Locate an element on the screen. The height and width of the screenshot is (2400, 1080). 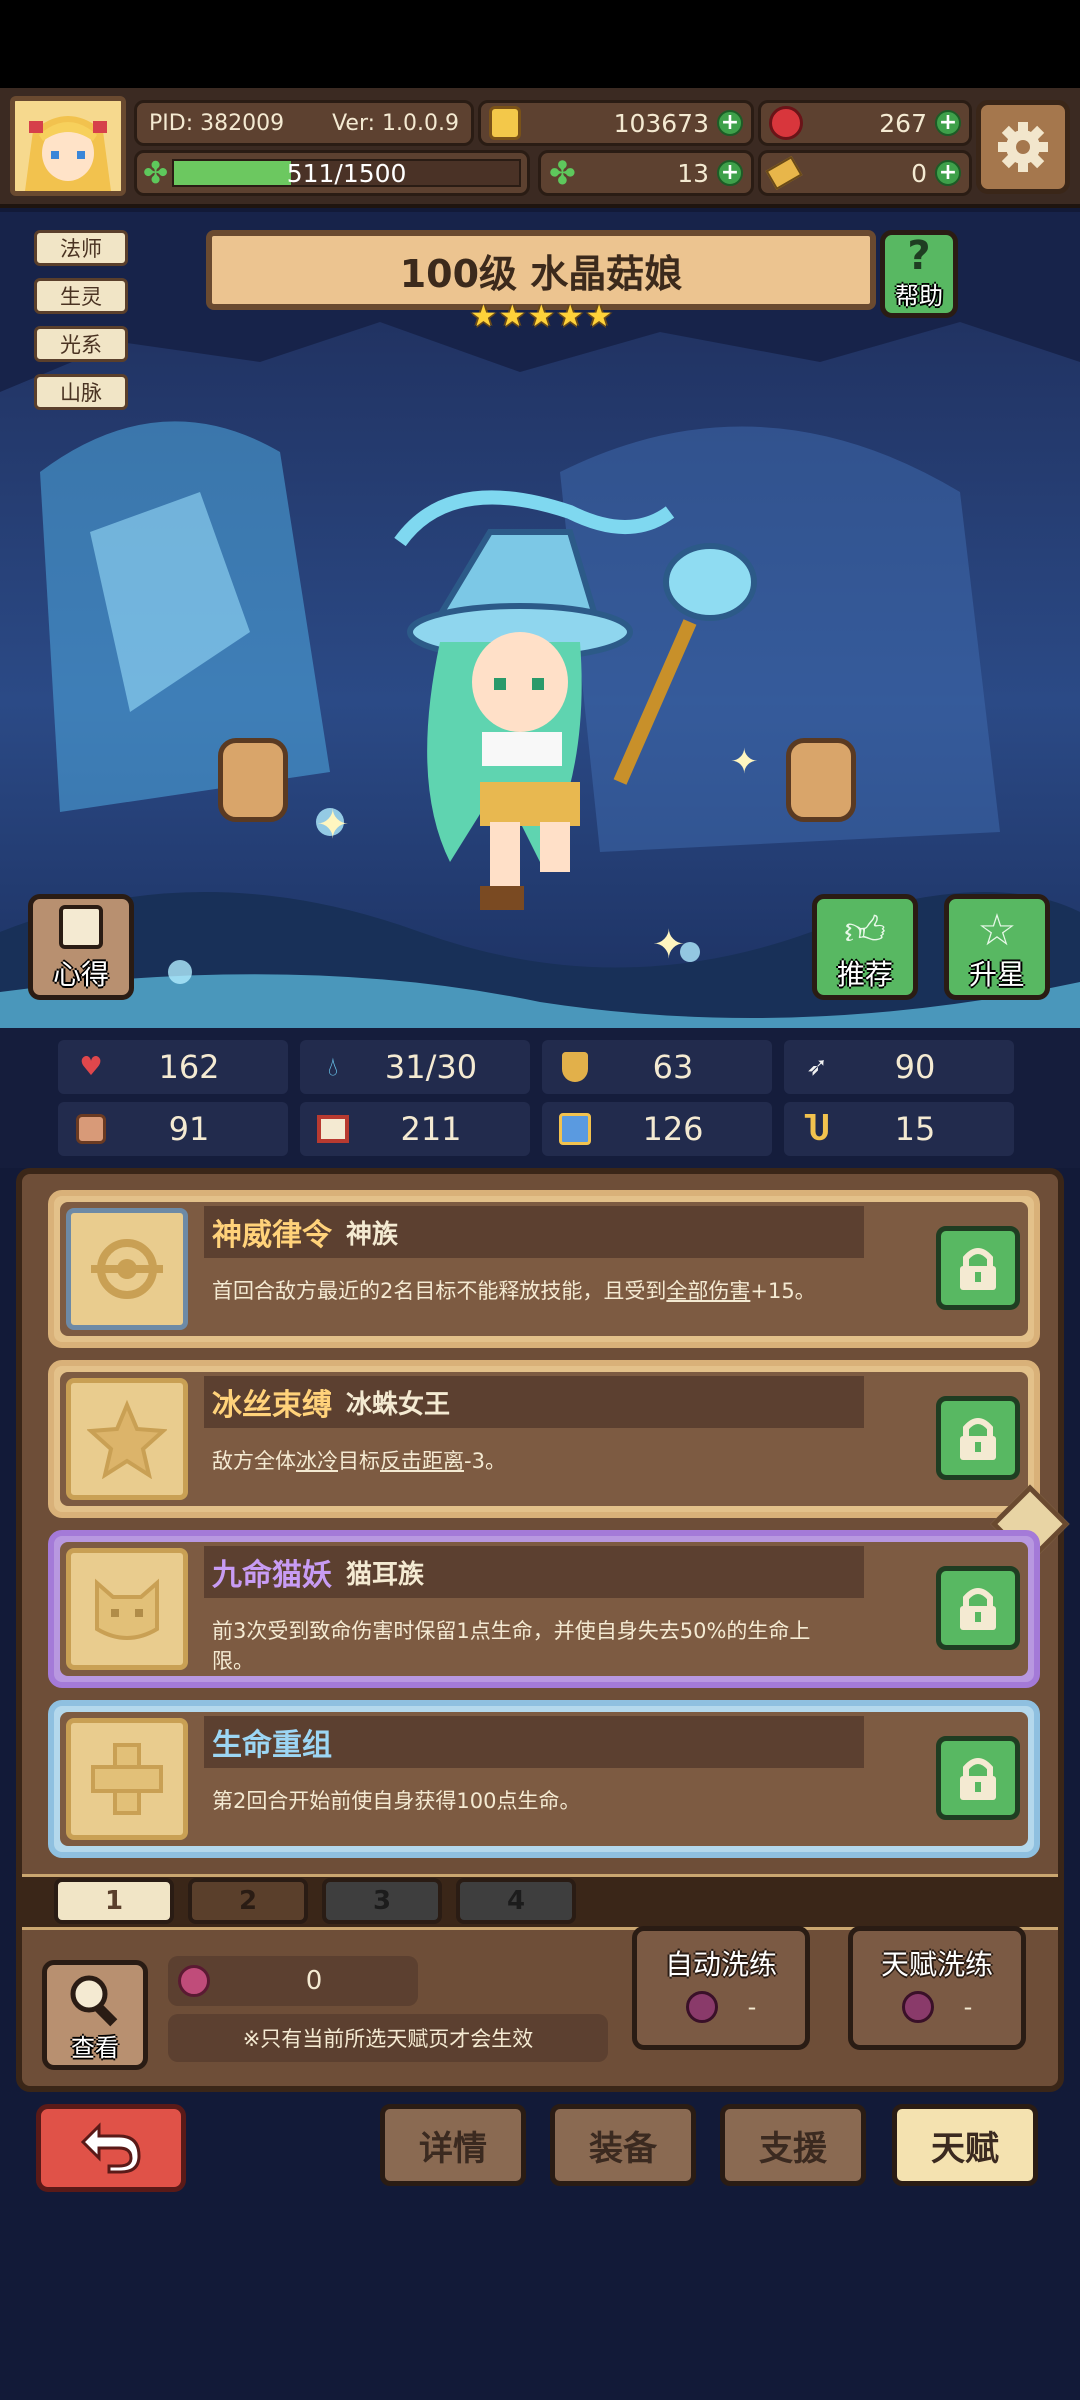
water-drop-icon: 💧︎ is located at coordinates (333, 1066).